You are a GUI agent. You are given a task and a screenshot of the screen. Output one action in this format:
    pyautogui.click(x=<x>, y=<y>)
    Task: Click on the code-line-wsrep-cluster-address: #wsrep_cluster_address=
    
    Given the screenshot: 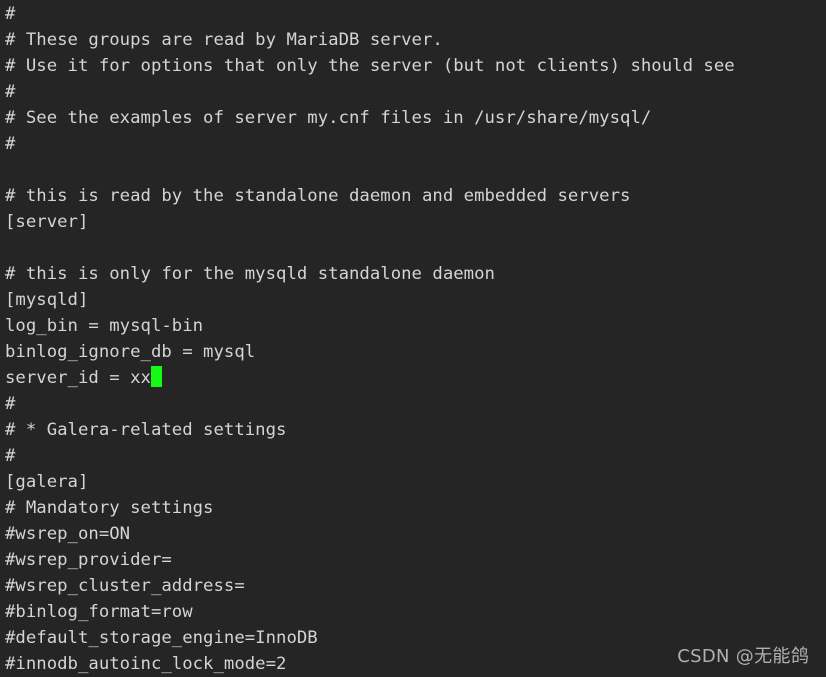 What is the action you would take?
    pyautogui.click(x=125, y=586)
    